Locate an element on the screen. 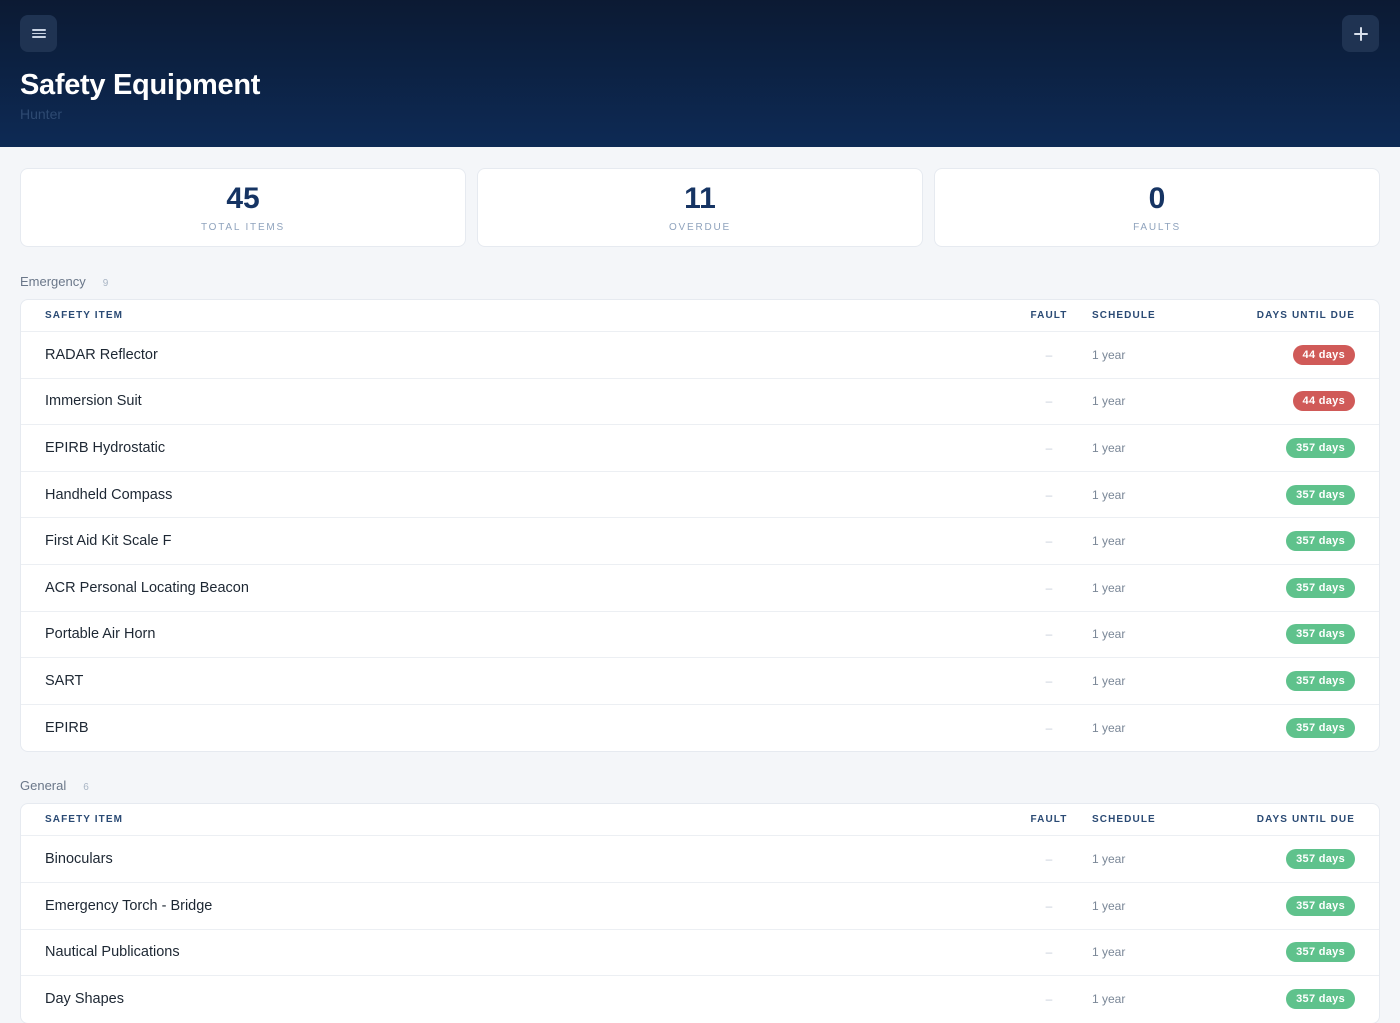 The image size is (1400, 1023). item-name: SART is located at coordinates (64, 680).